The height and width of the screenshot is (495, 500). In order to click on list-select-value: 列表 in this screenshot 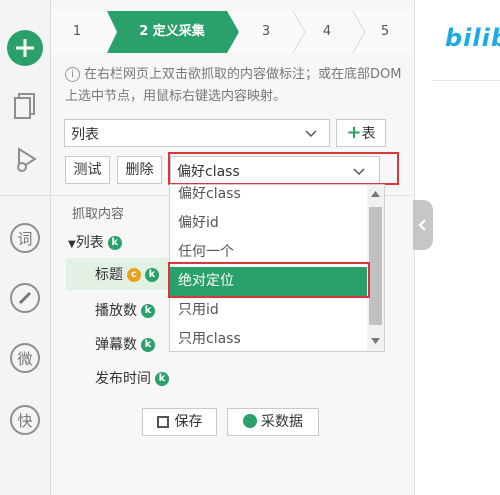, I will do `click(85, 135)`.